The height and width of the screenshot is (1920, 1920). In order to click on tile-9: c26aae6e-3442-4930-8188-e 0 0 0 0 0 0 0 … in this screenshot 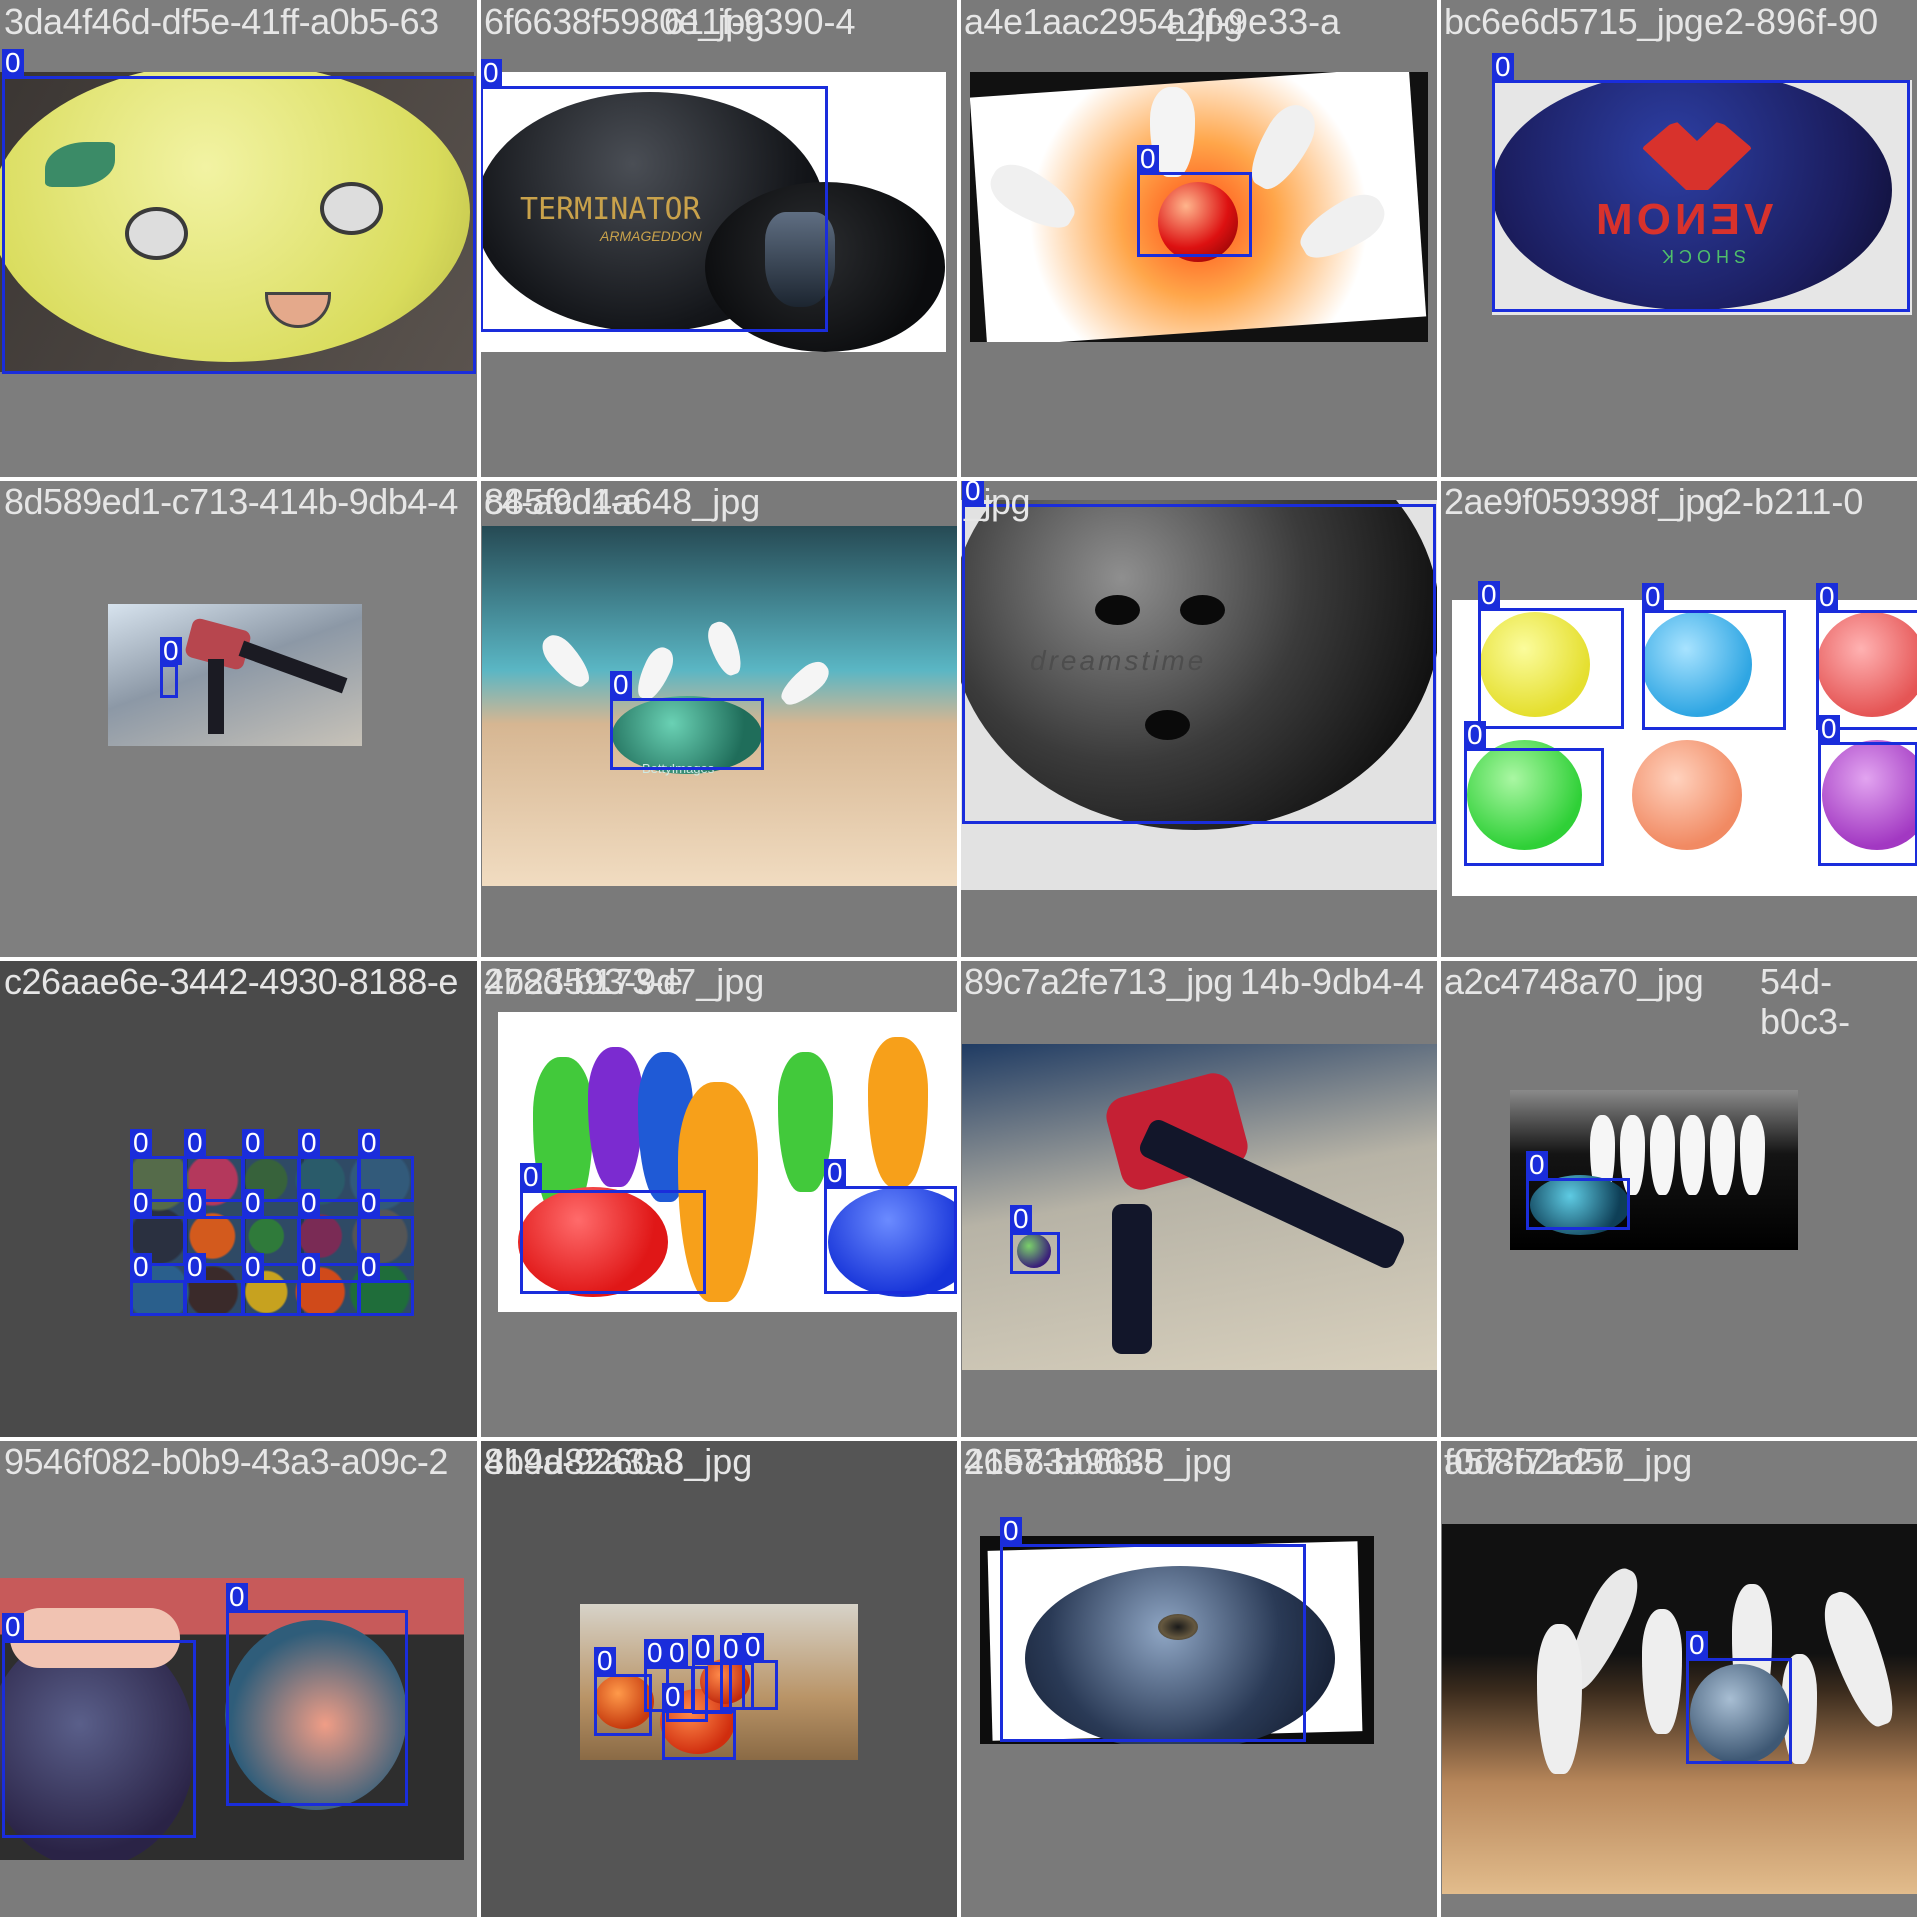, I will do `click(238, 1198)`.